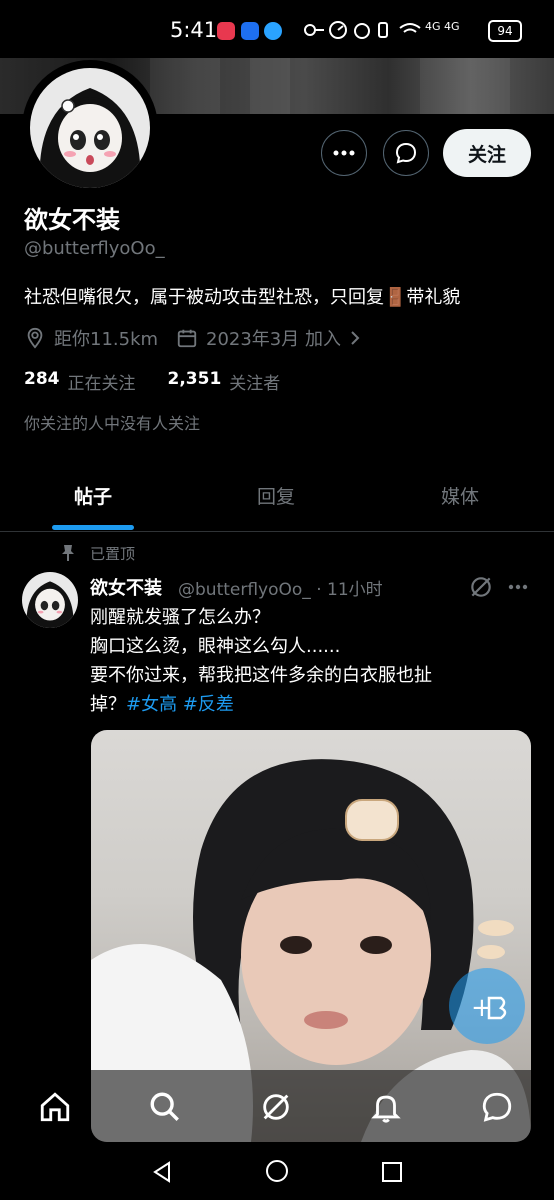 The image size is (554, 1200). I want to click on display-name: 欲女不装, so click(72, 220).